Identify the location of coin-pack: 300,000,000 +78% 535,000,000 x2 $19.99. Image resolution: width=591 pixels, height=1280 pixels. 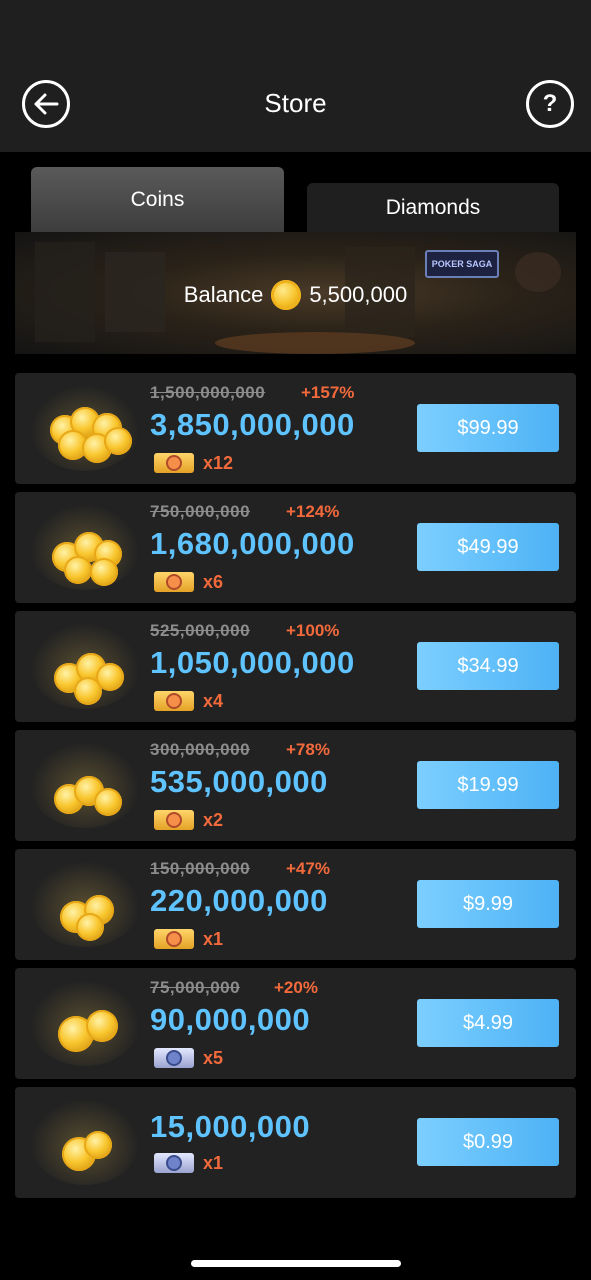
(295, 785).